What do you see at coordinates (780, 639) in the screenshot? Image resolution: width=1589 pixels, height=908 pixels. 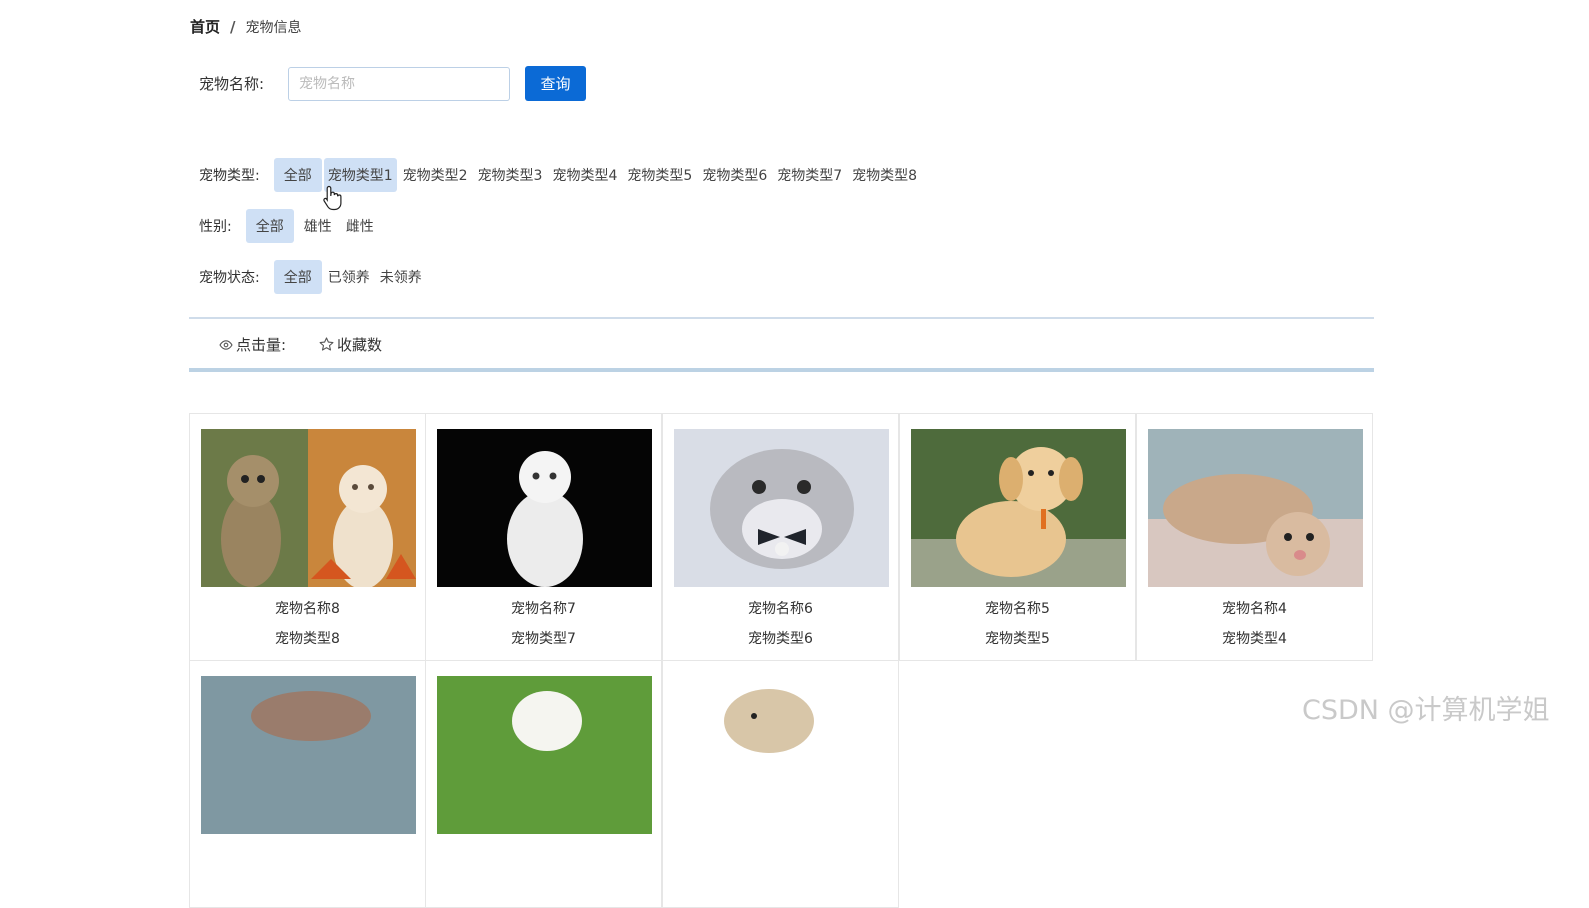 I see `pet-type: 宠物类型6` at bounding box center [780, 639].